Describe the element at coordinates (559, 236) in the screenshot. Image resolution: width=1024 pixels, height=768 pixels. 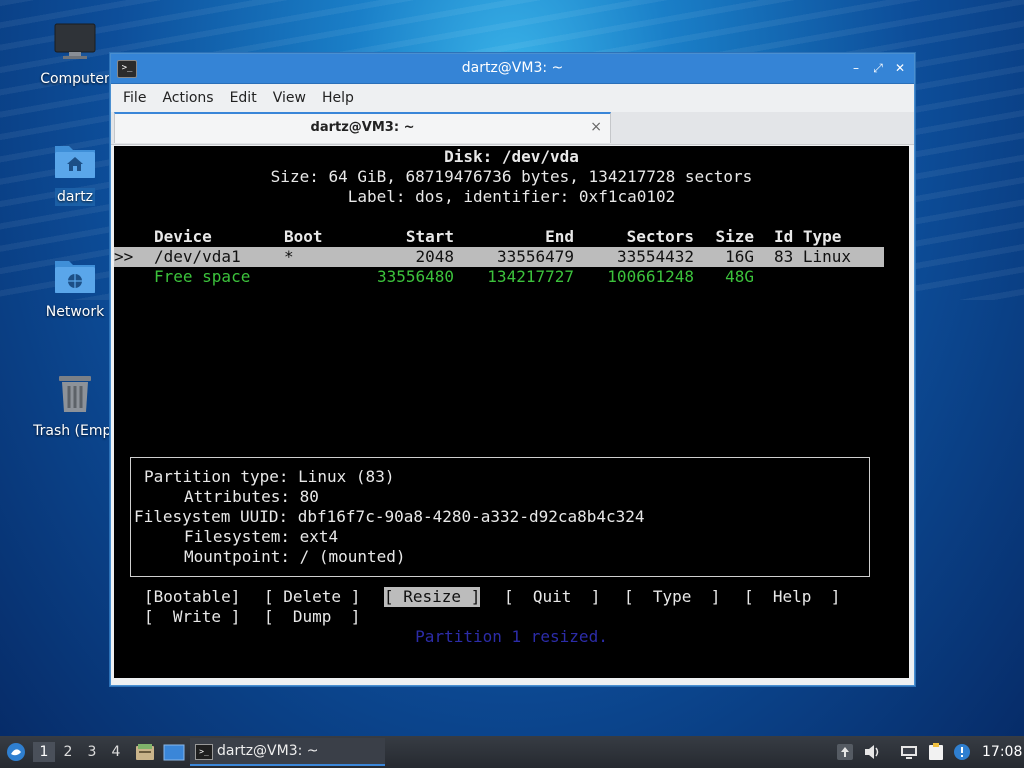
I see `col-end: End` at that location.